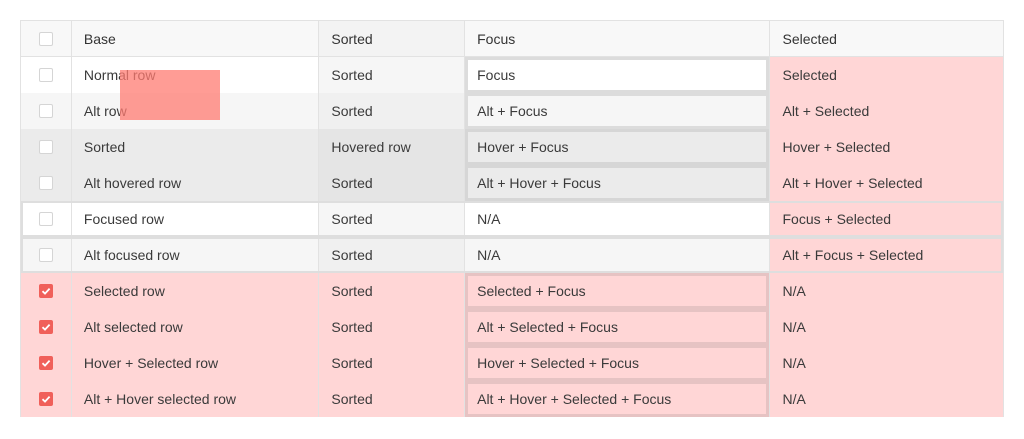 The image size is (1024, 439). Describe the element at coordinates (99, 38) in the screenshot. I see `column-header-label: Base` at that location.